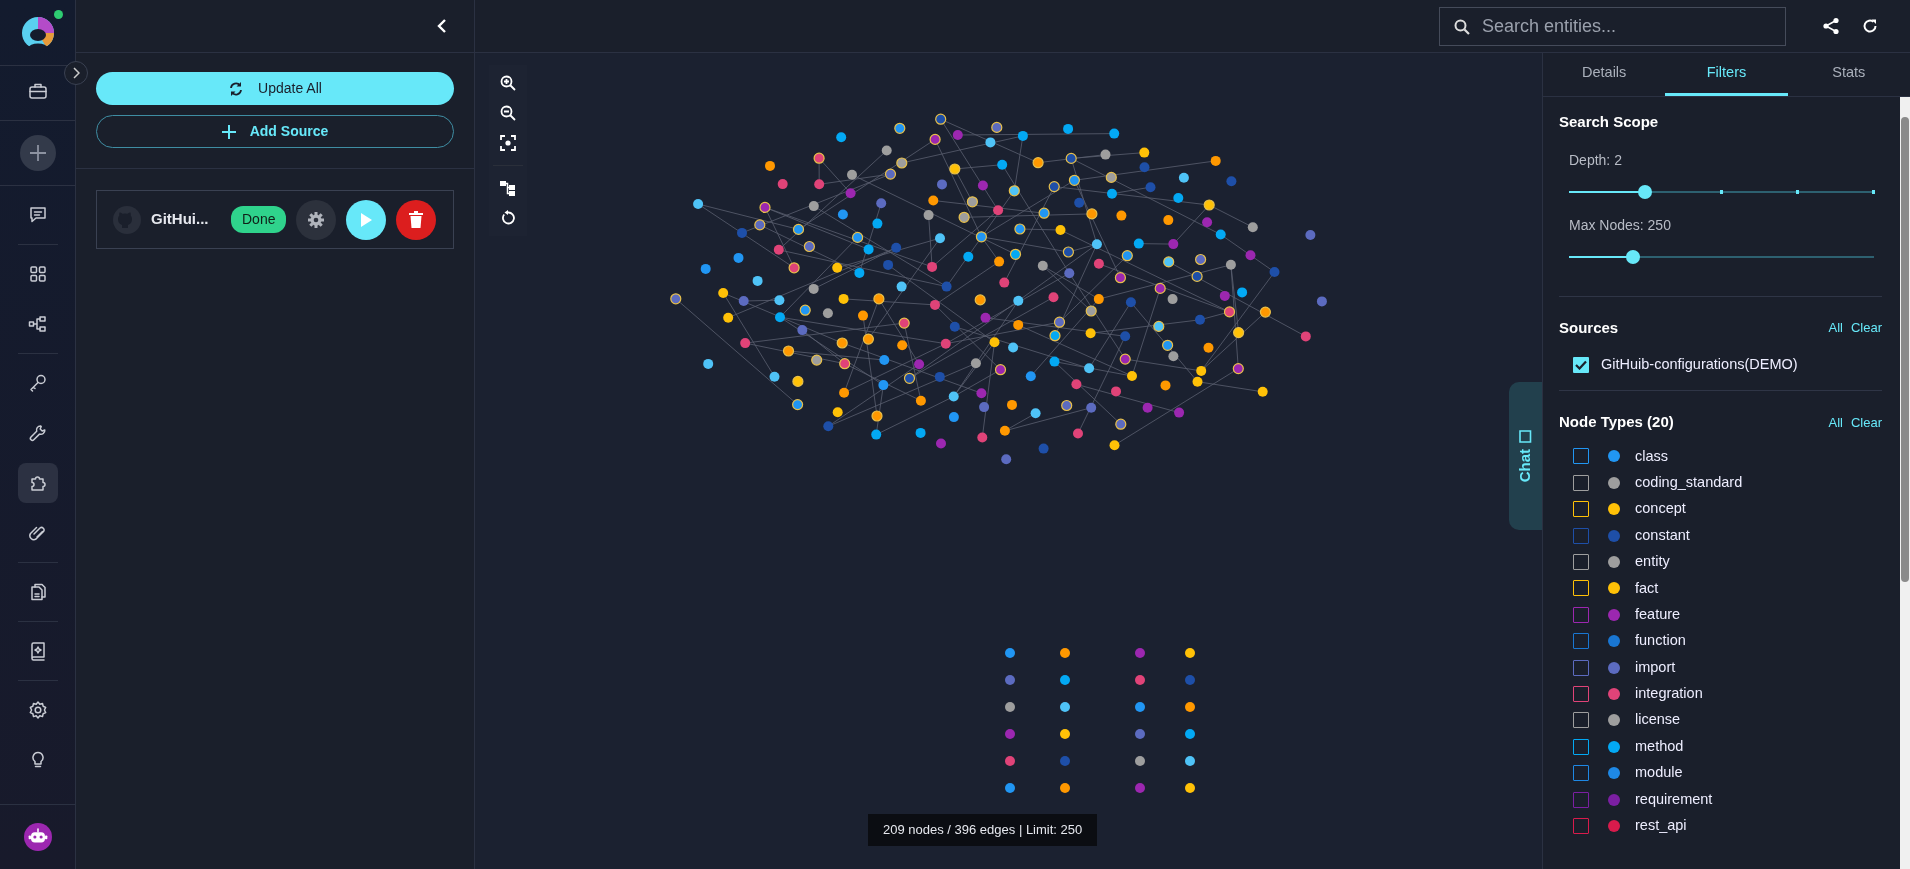  Describe the element at coordinates (1689, 482) in the screenshot. I see `node-type-label: coding_standard` at that location.